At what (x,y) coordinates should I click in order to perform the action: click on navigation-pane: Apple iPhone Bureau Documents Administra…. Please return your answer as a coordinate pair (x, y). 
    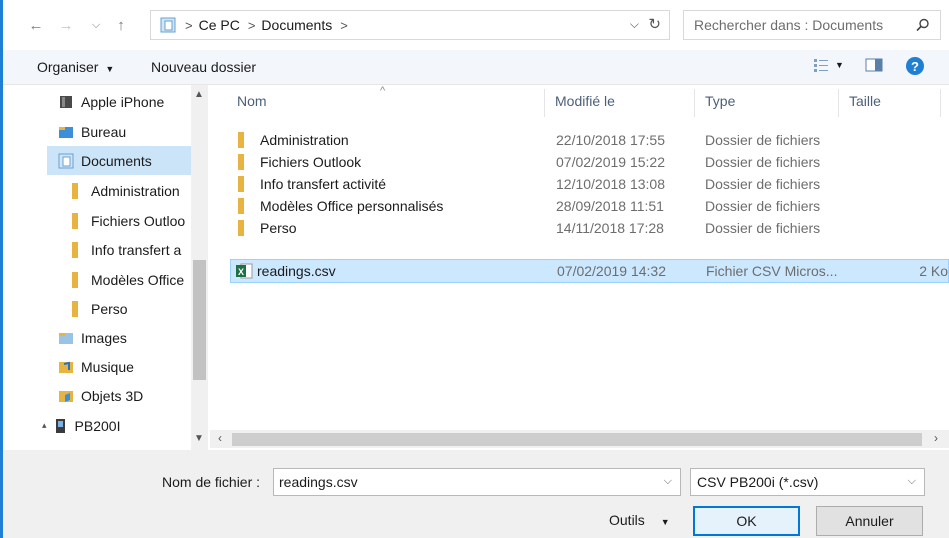
    Looking at the image, I should click on (105, 267).